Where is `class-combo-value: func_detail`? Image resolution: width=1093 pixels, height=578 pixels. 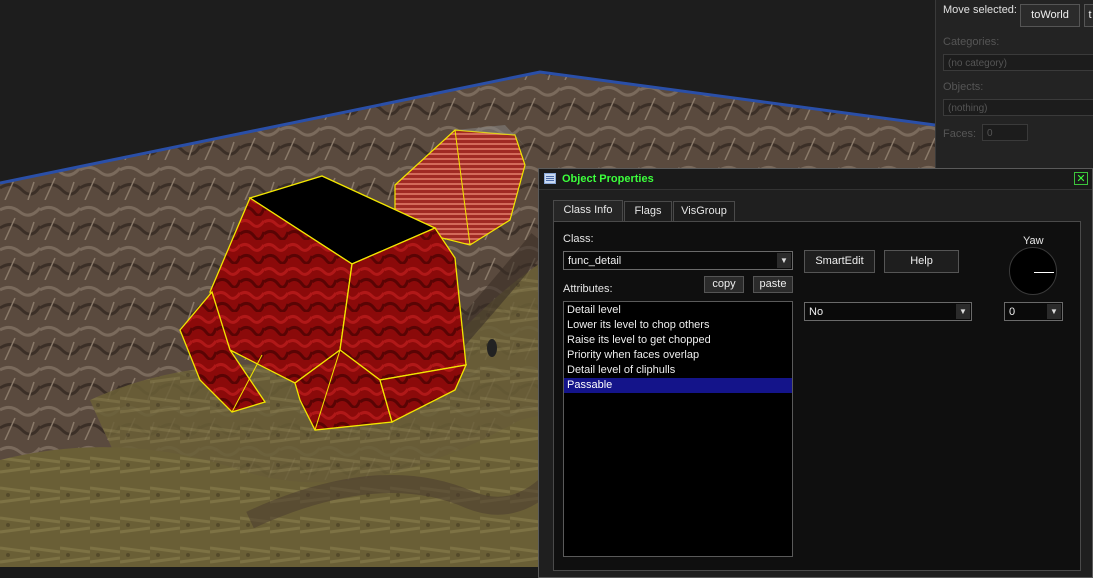
class-combo-value: func_detail is located at coordinates (595, 261).